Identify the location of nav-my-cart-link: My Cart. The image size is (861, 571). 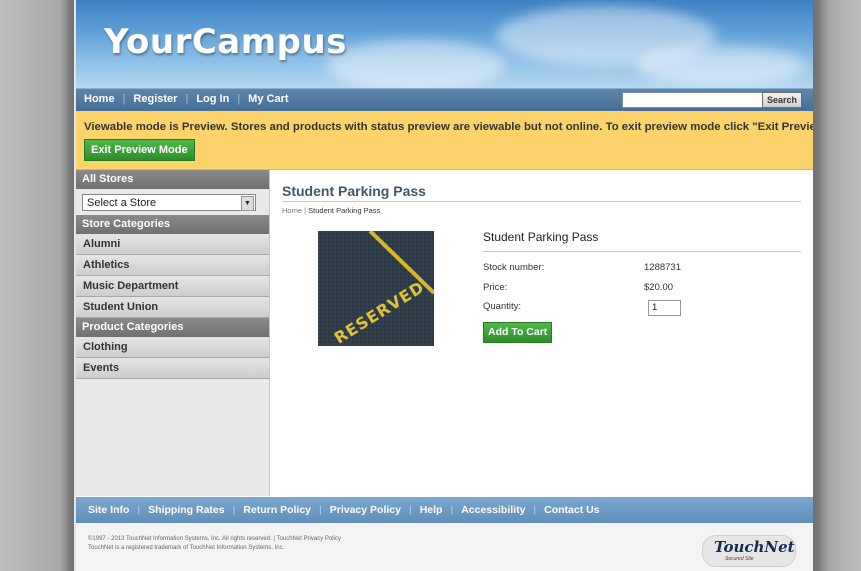
(268, 99).